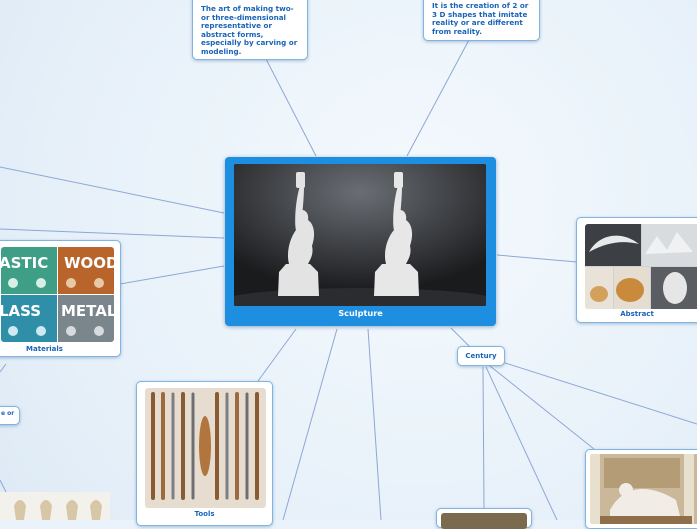 This screenshot has height=529, width=697. Describe the element at coordinates (643, 489) in the screenshot. I see `century-photo-image` at that location.